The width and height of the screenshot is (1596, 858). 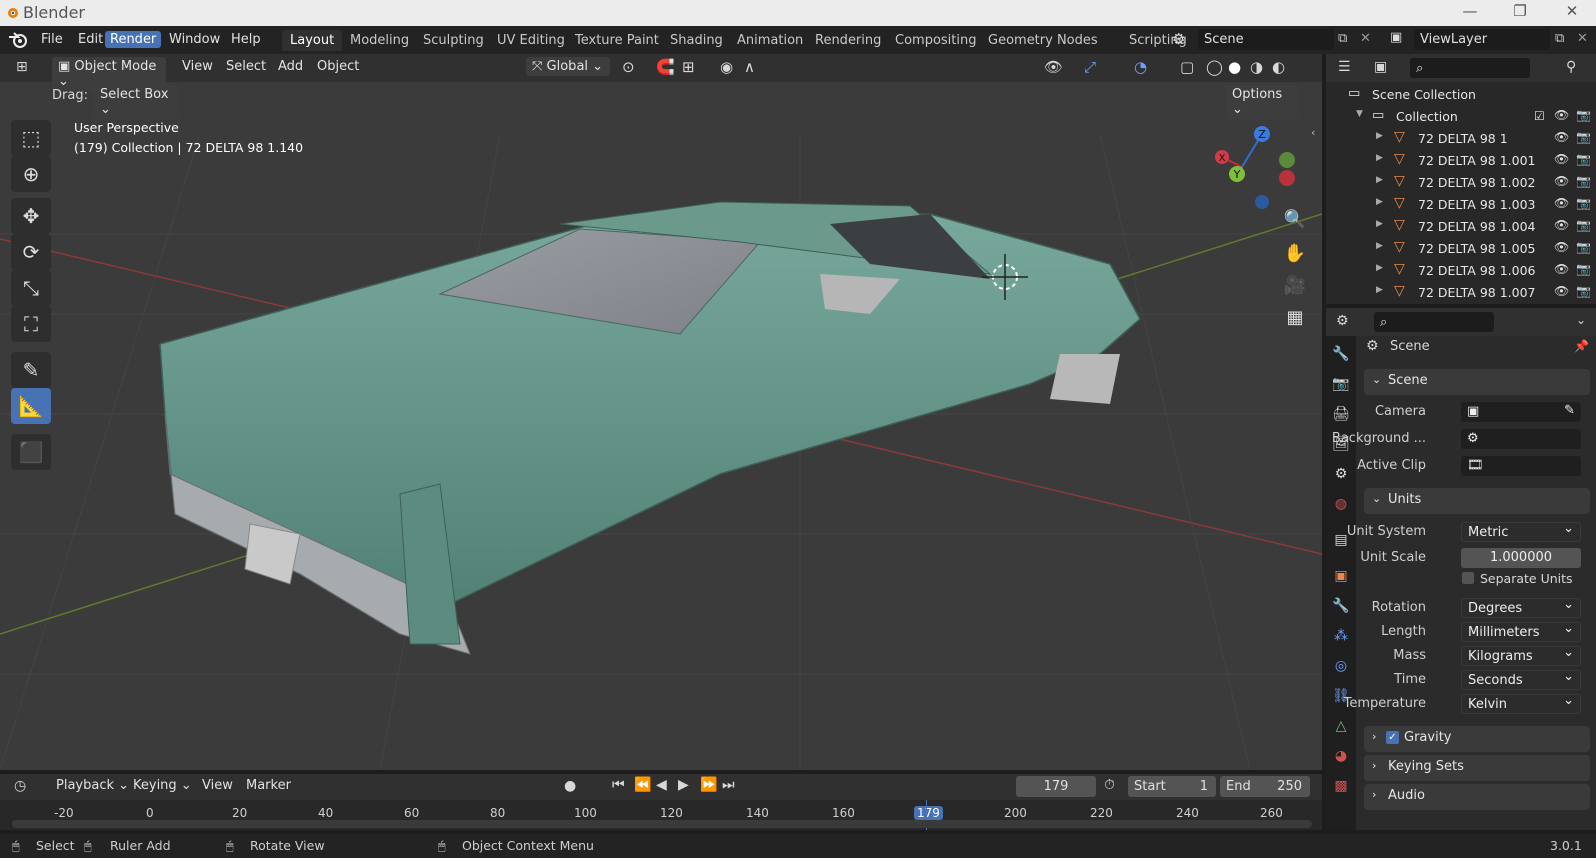 What do you see at coordinates (1172, 786) in the screenshot?
I see `start-frame-field: Start 1` at bounding box center [1172, 786].